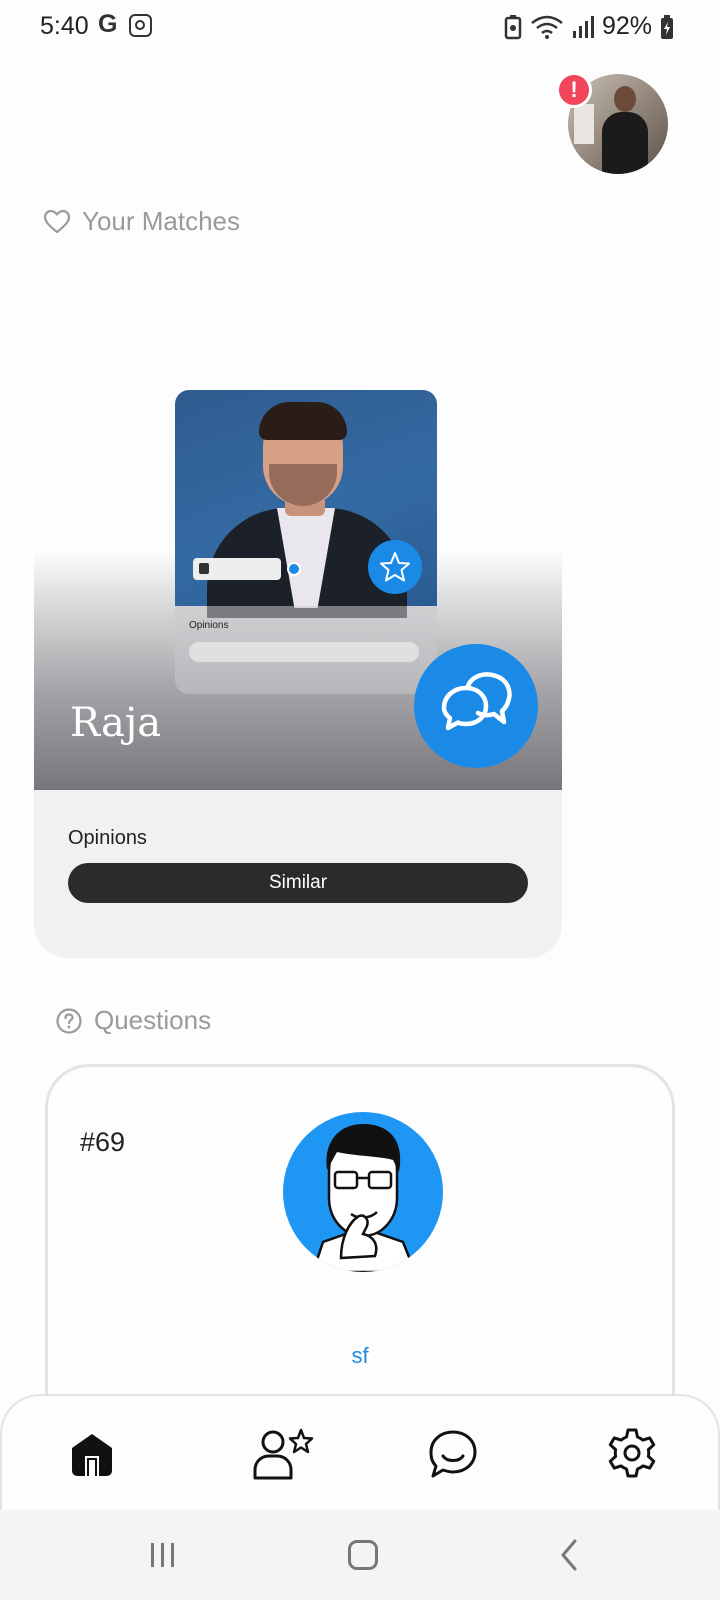 This screenshot has width=720, height=1600. I want to click on battery-percent: 92%, so click(626, 26).